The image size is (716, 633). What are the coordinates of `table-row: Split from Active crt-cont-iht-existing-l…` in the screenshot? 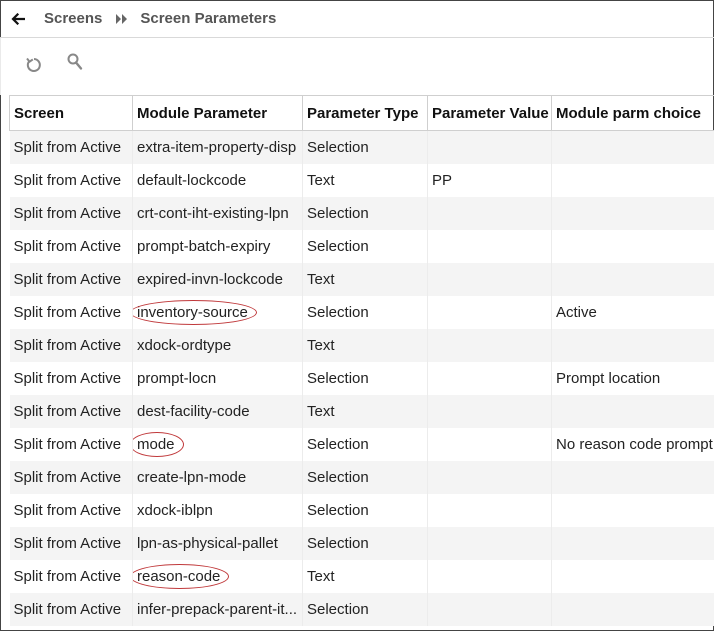 It's located at (361, 213).